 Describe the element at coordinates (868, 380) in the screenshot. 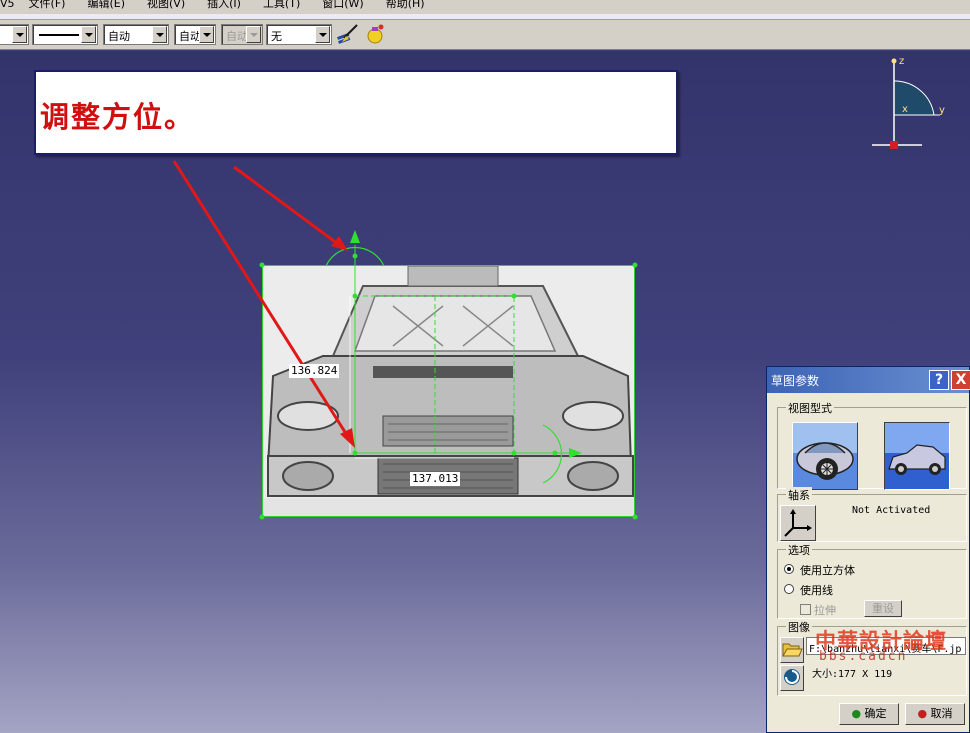

I see `dialog-title-bar: 草图参数 ? X` at that location.